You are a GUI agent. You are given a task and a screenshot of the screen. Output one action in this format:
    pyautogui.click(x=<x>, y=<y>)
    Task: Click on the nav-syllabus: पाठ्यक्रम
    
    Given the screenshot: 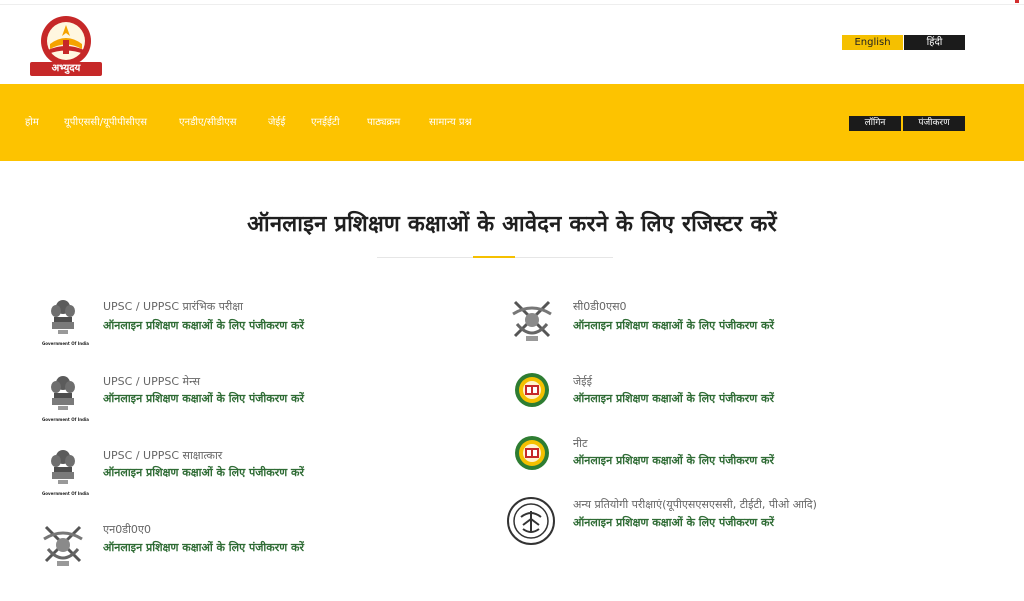 What is the action you would take?
    pyautogui.click(x=383, y=123)
    